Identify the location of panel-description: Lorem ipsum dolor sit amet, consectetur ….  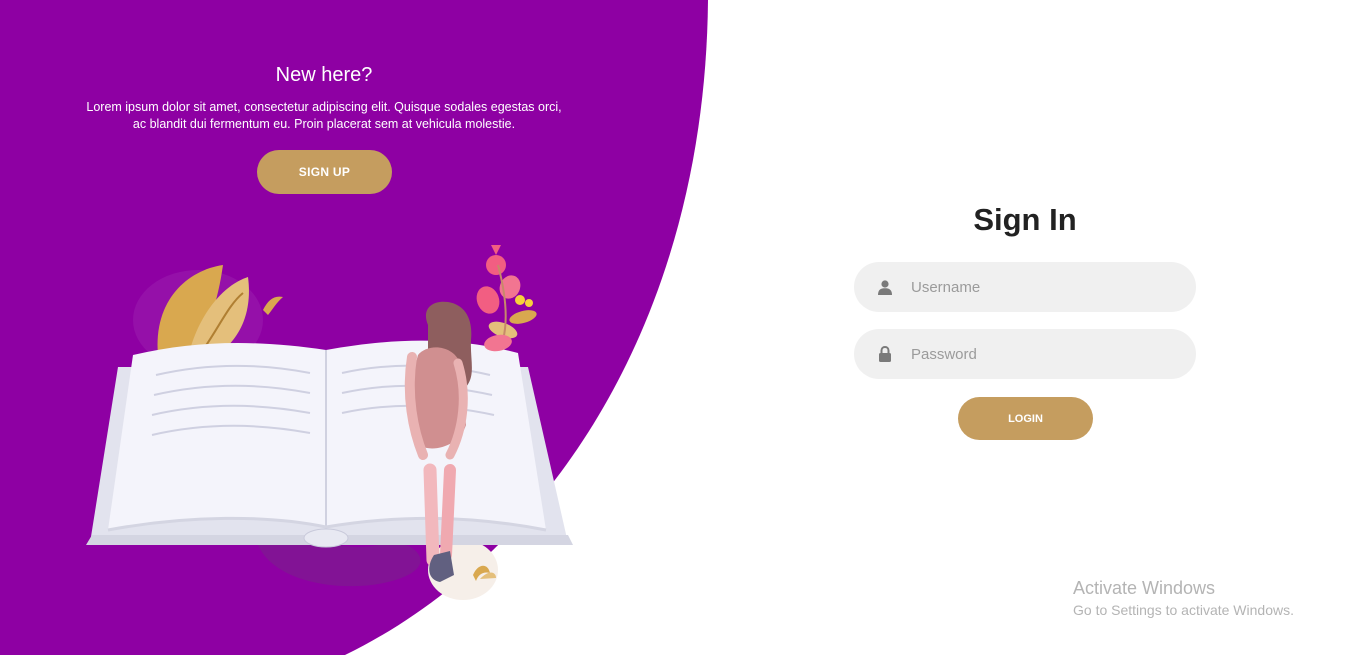
(324, 115).